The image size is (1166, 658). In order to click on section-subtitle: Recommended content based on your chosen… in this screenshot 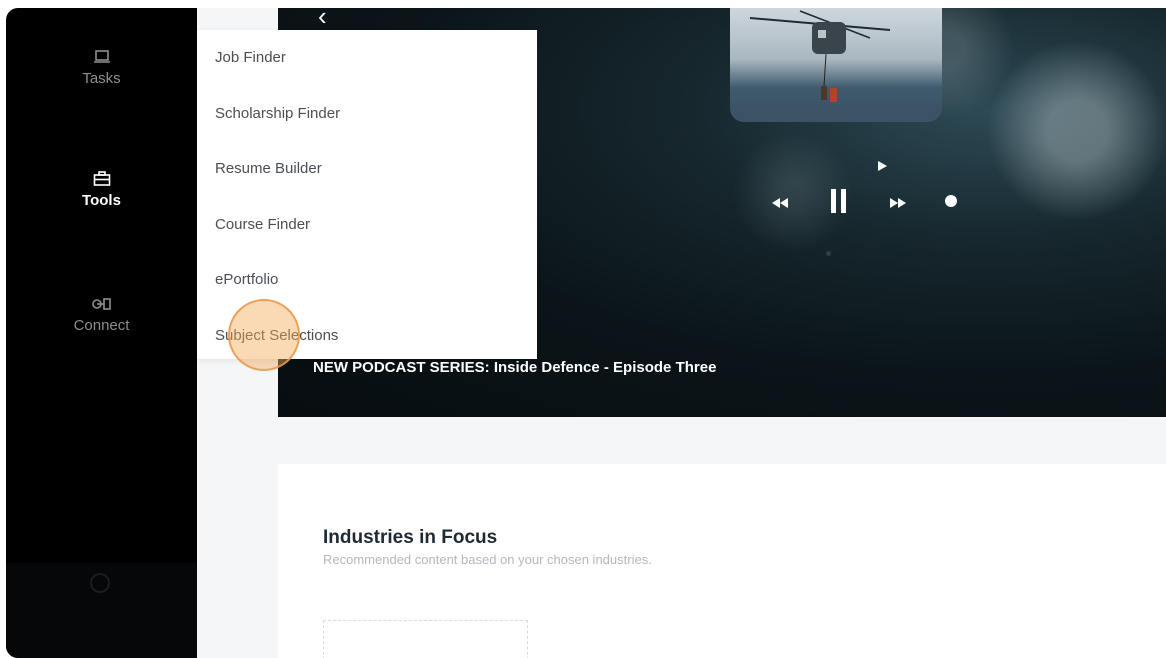, I will do `click(487, 559)`.